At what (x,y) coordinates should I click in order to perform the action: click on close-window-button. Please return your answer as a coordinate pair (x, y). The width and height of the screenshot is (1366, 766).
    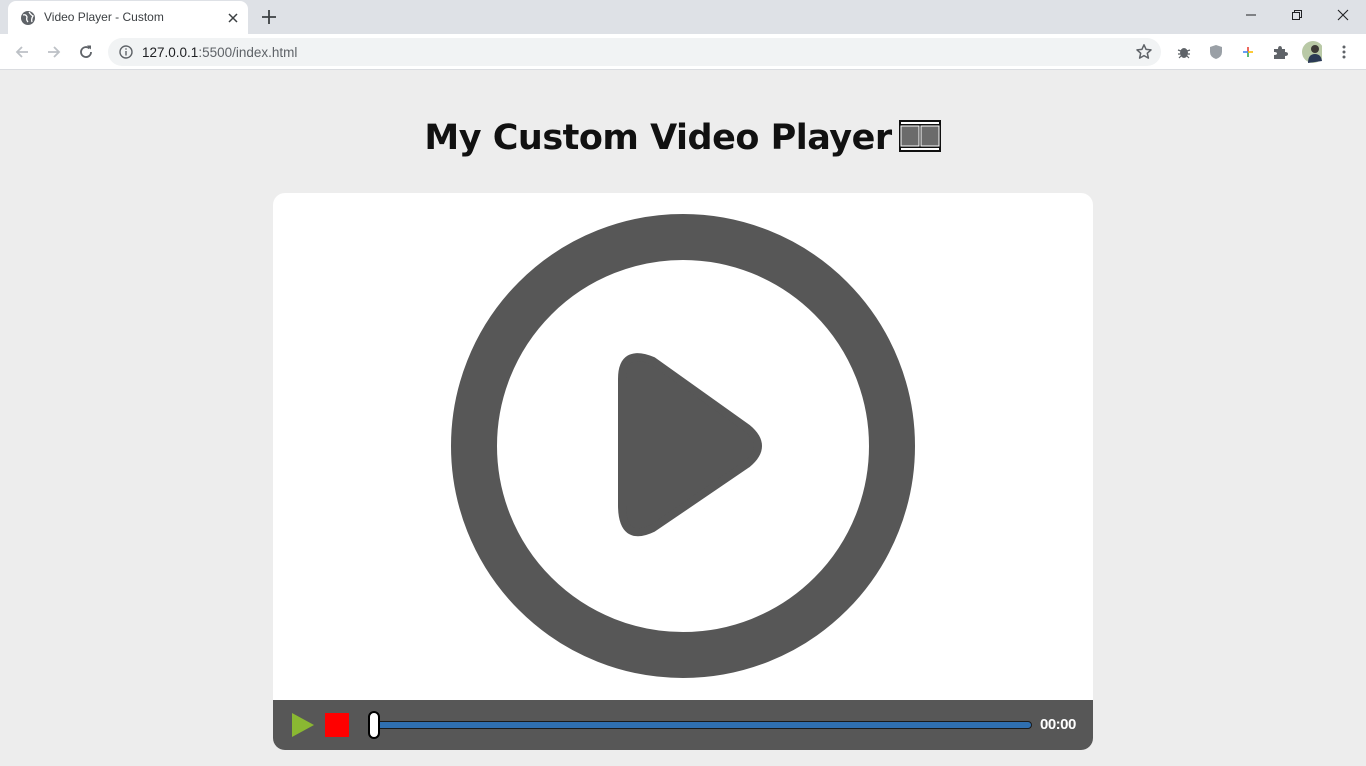
    Looking at the image, I should click on (1343, 15).